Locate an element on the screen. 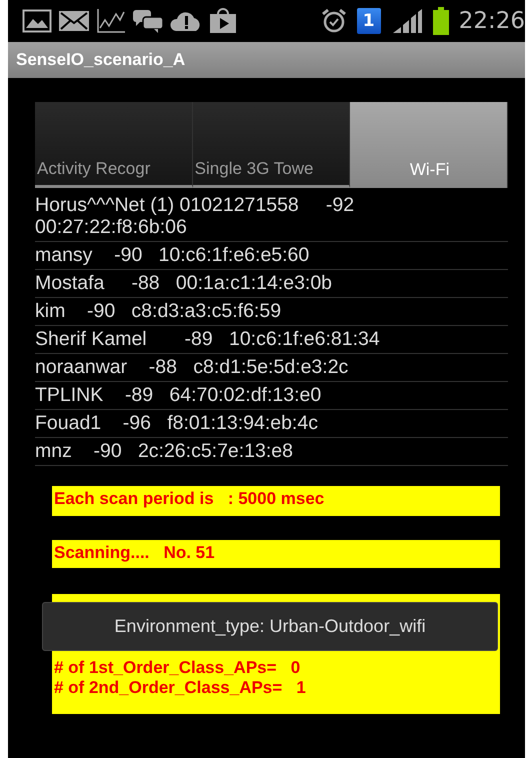  tab: Activity Recogr is located at coordinates (114, 145).